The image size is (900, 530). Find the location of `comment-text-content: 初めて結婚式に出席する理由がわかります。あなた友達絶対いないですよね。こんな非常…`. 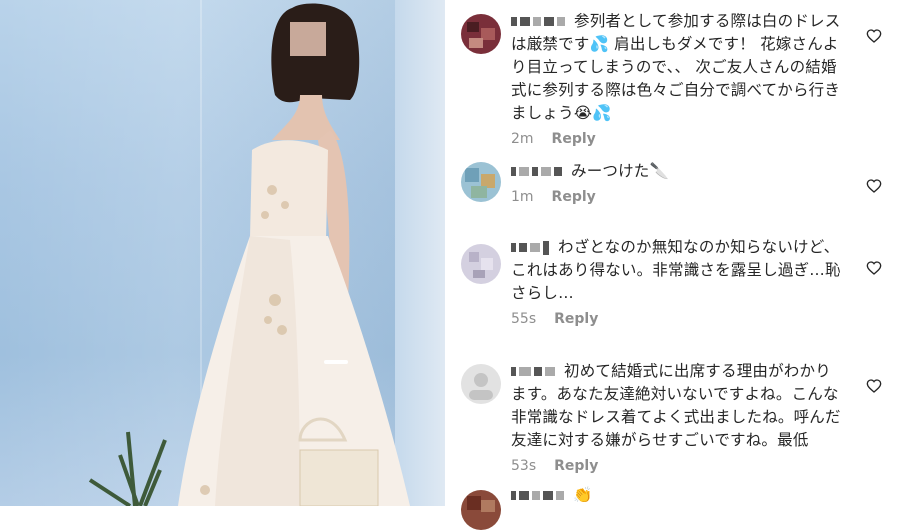

comment-text-content: 初めて結婚式に出席する理由がわかります。あなた友達絶対いないですよね。こんな非常… is located at coordinates (676, 405).